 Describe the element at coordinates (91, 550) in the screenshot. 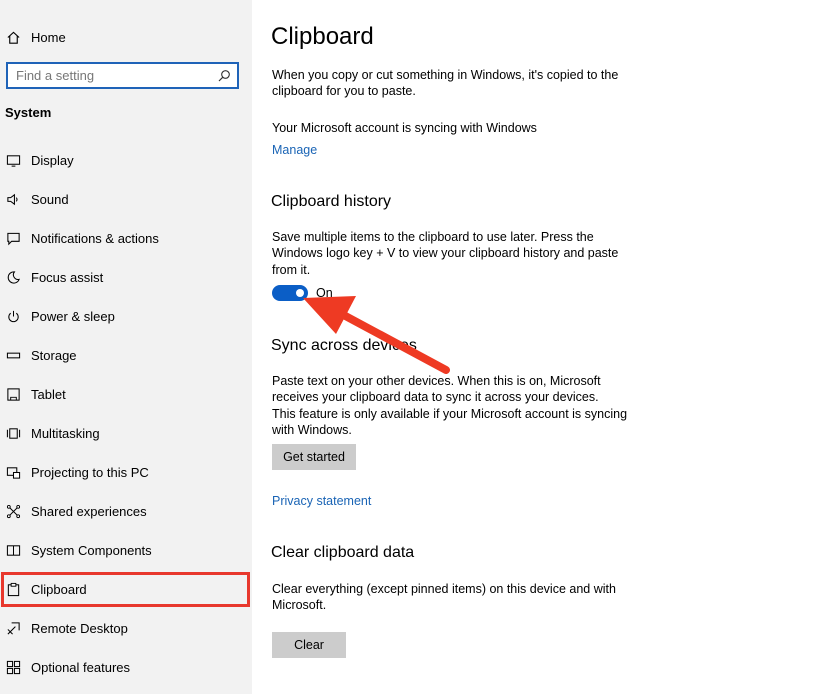

I see `sidebar-item-label: System Components` at that location.